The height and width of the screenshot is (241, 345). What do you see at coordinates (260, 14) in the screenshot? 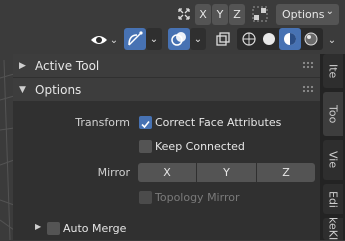
I see `symmetry-lock-icon` at bounding box center [260, 14].